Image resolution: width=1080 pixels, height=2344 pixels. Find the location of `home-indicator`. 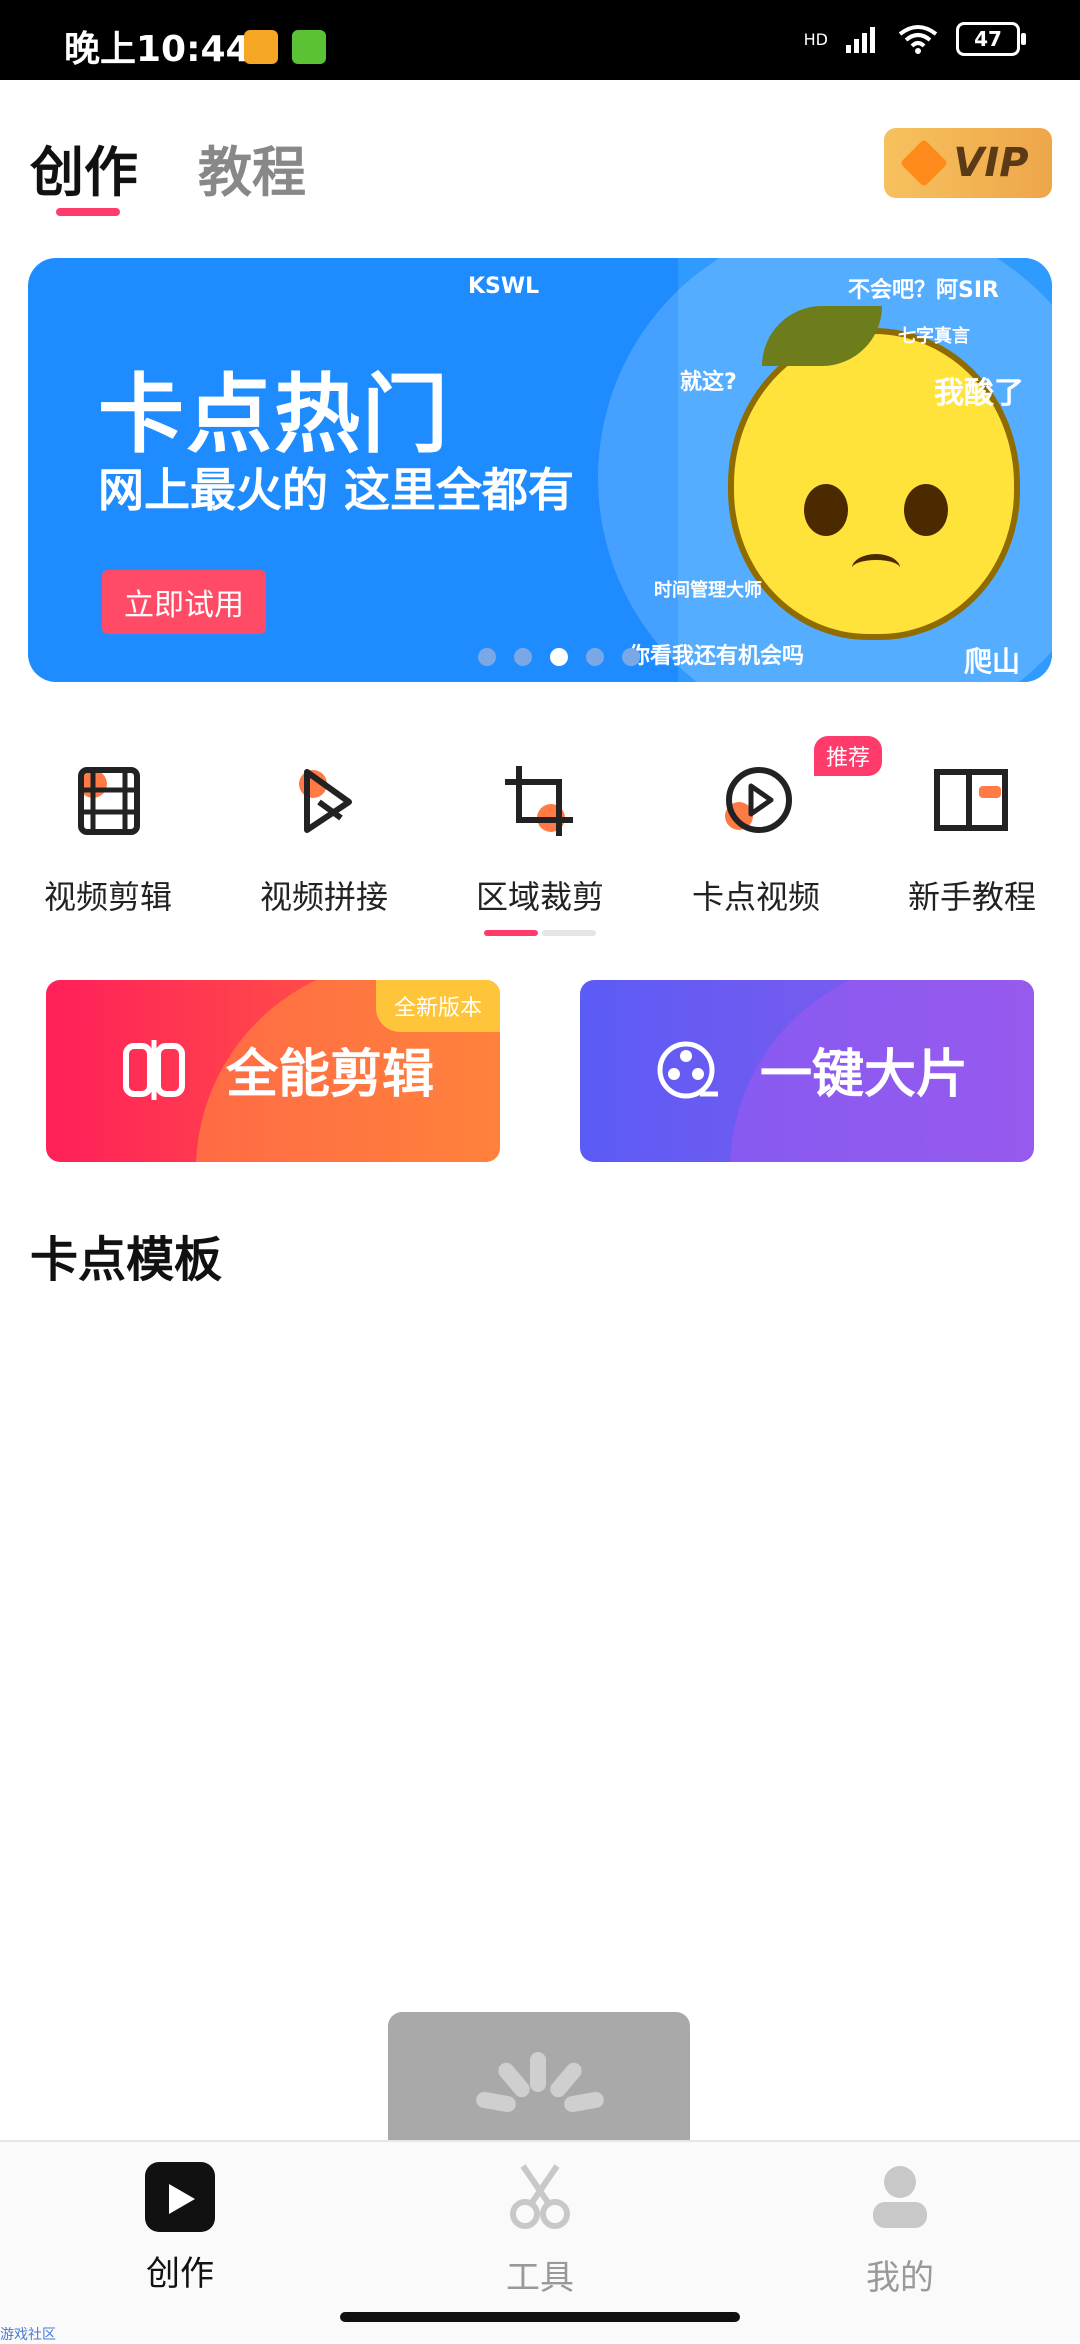

home-indicator is located at coordinates (540, 2317).